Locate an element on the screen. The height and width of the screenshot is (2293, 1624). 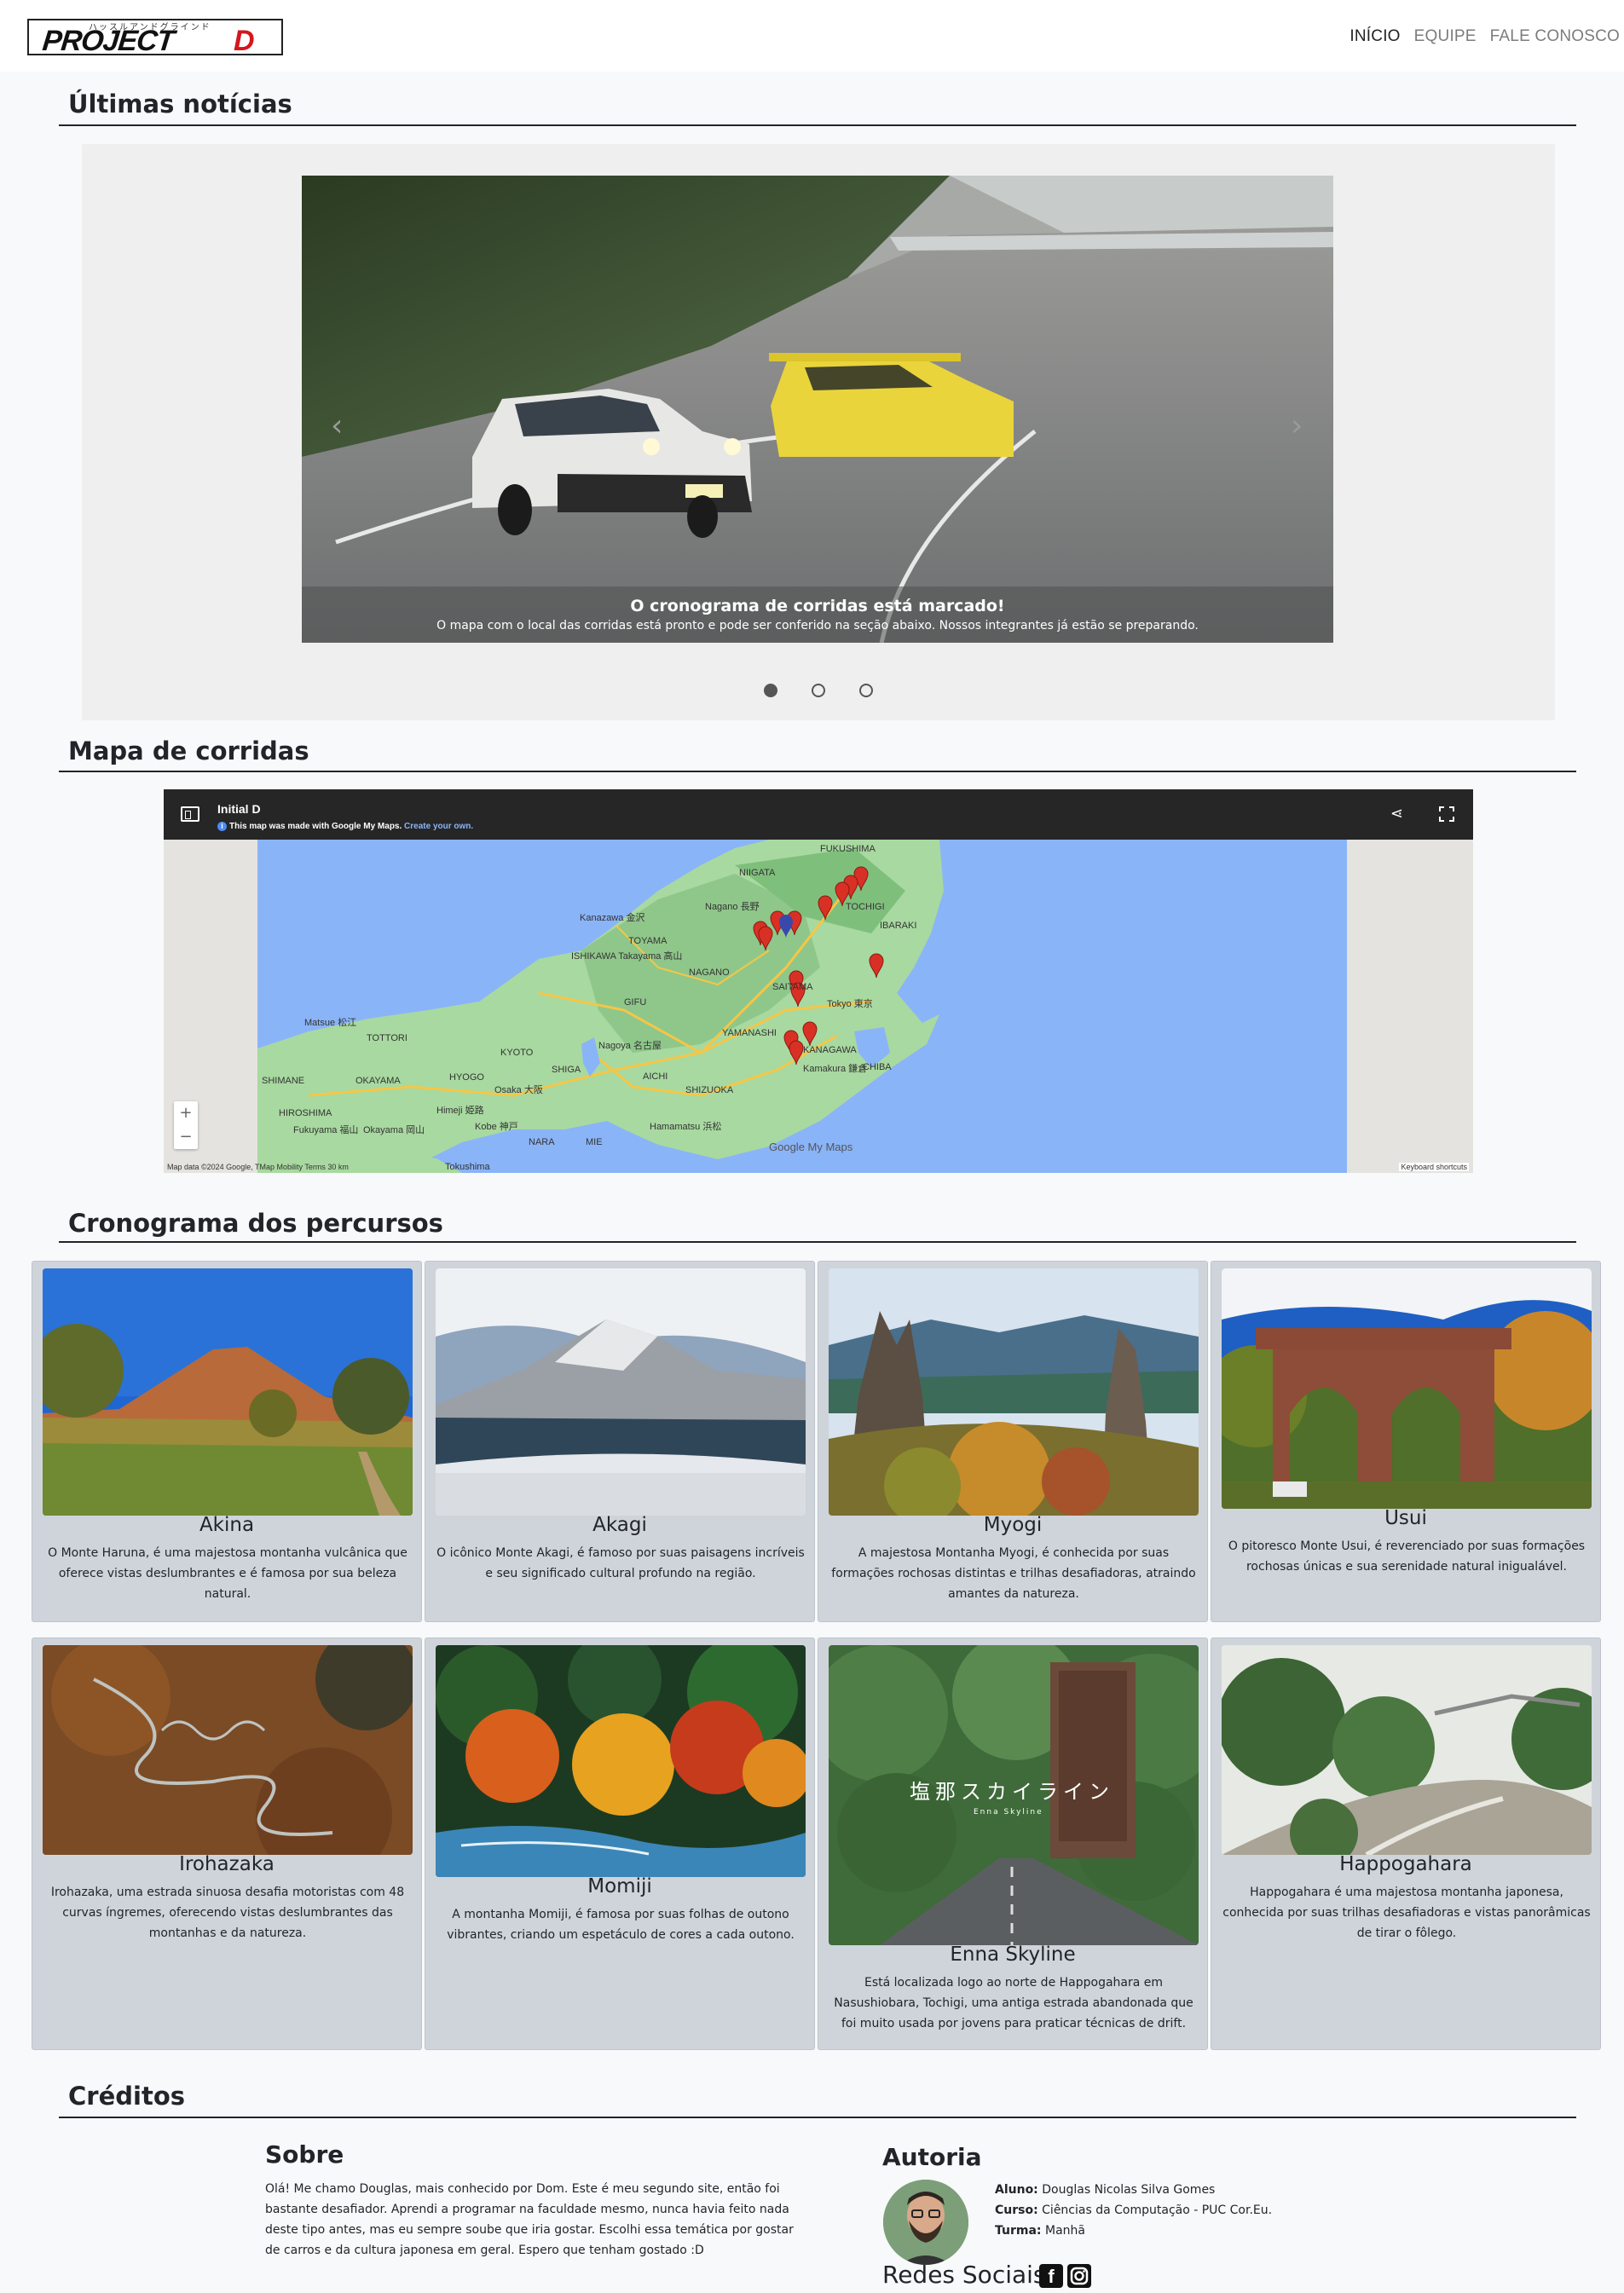
svg-text: KANAGAWA is located at coordinates (830, 1050).